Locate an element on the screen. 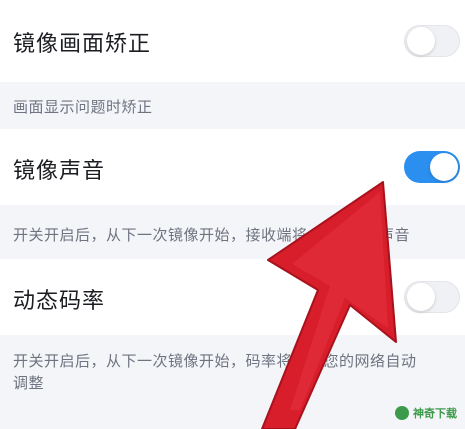  watermark: 神奇下载 is located at coordinates (426, 413).